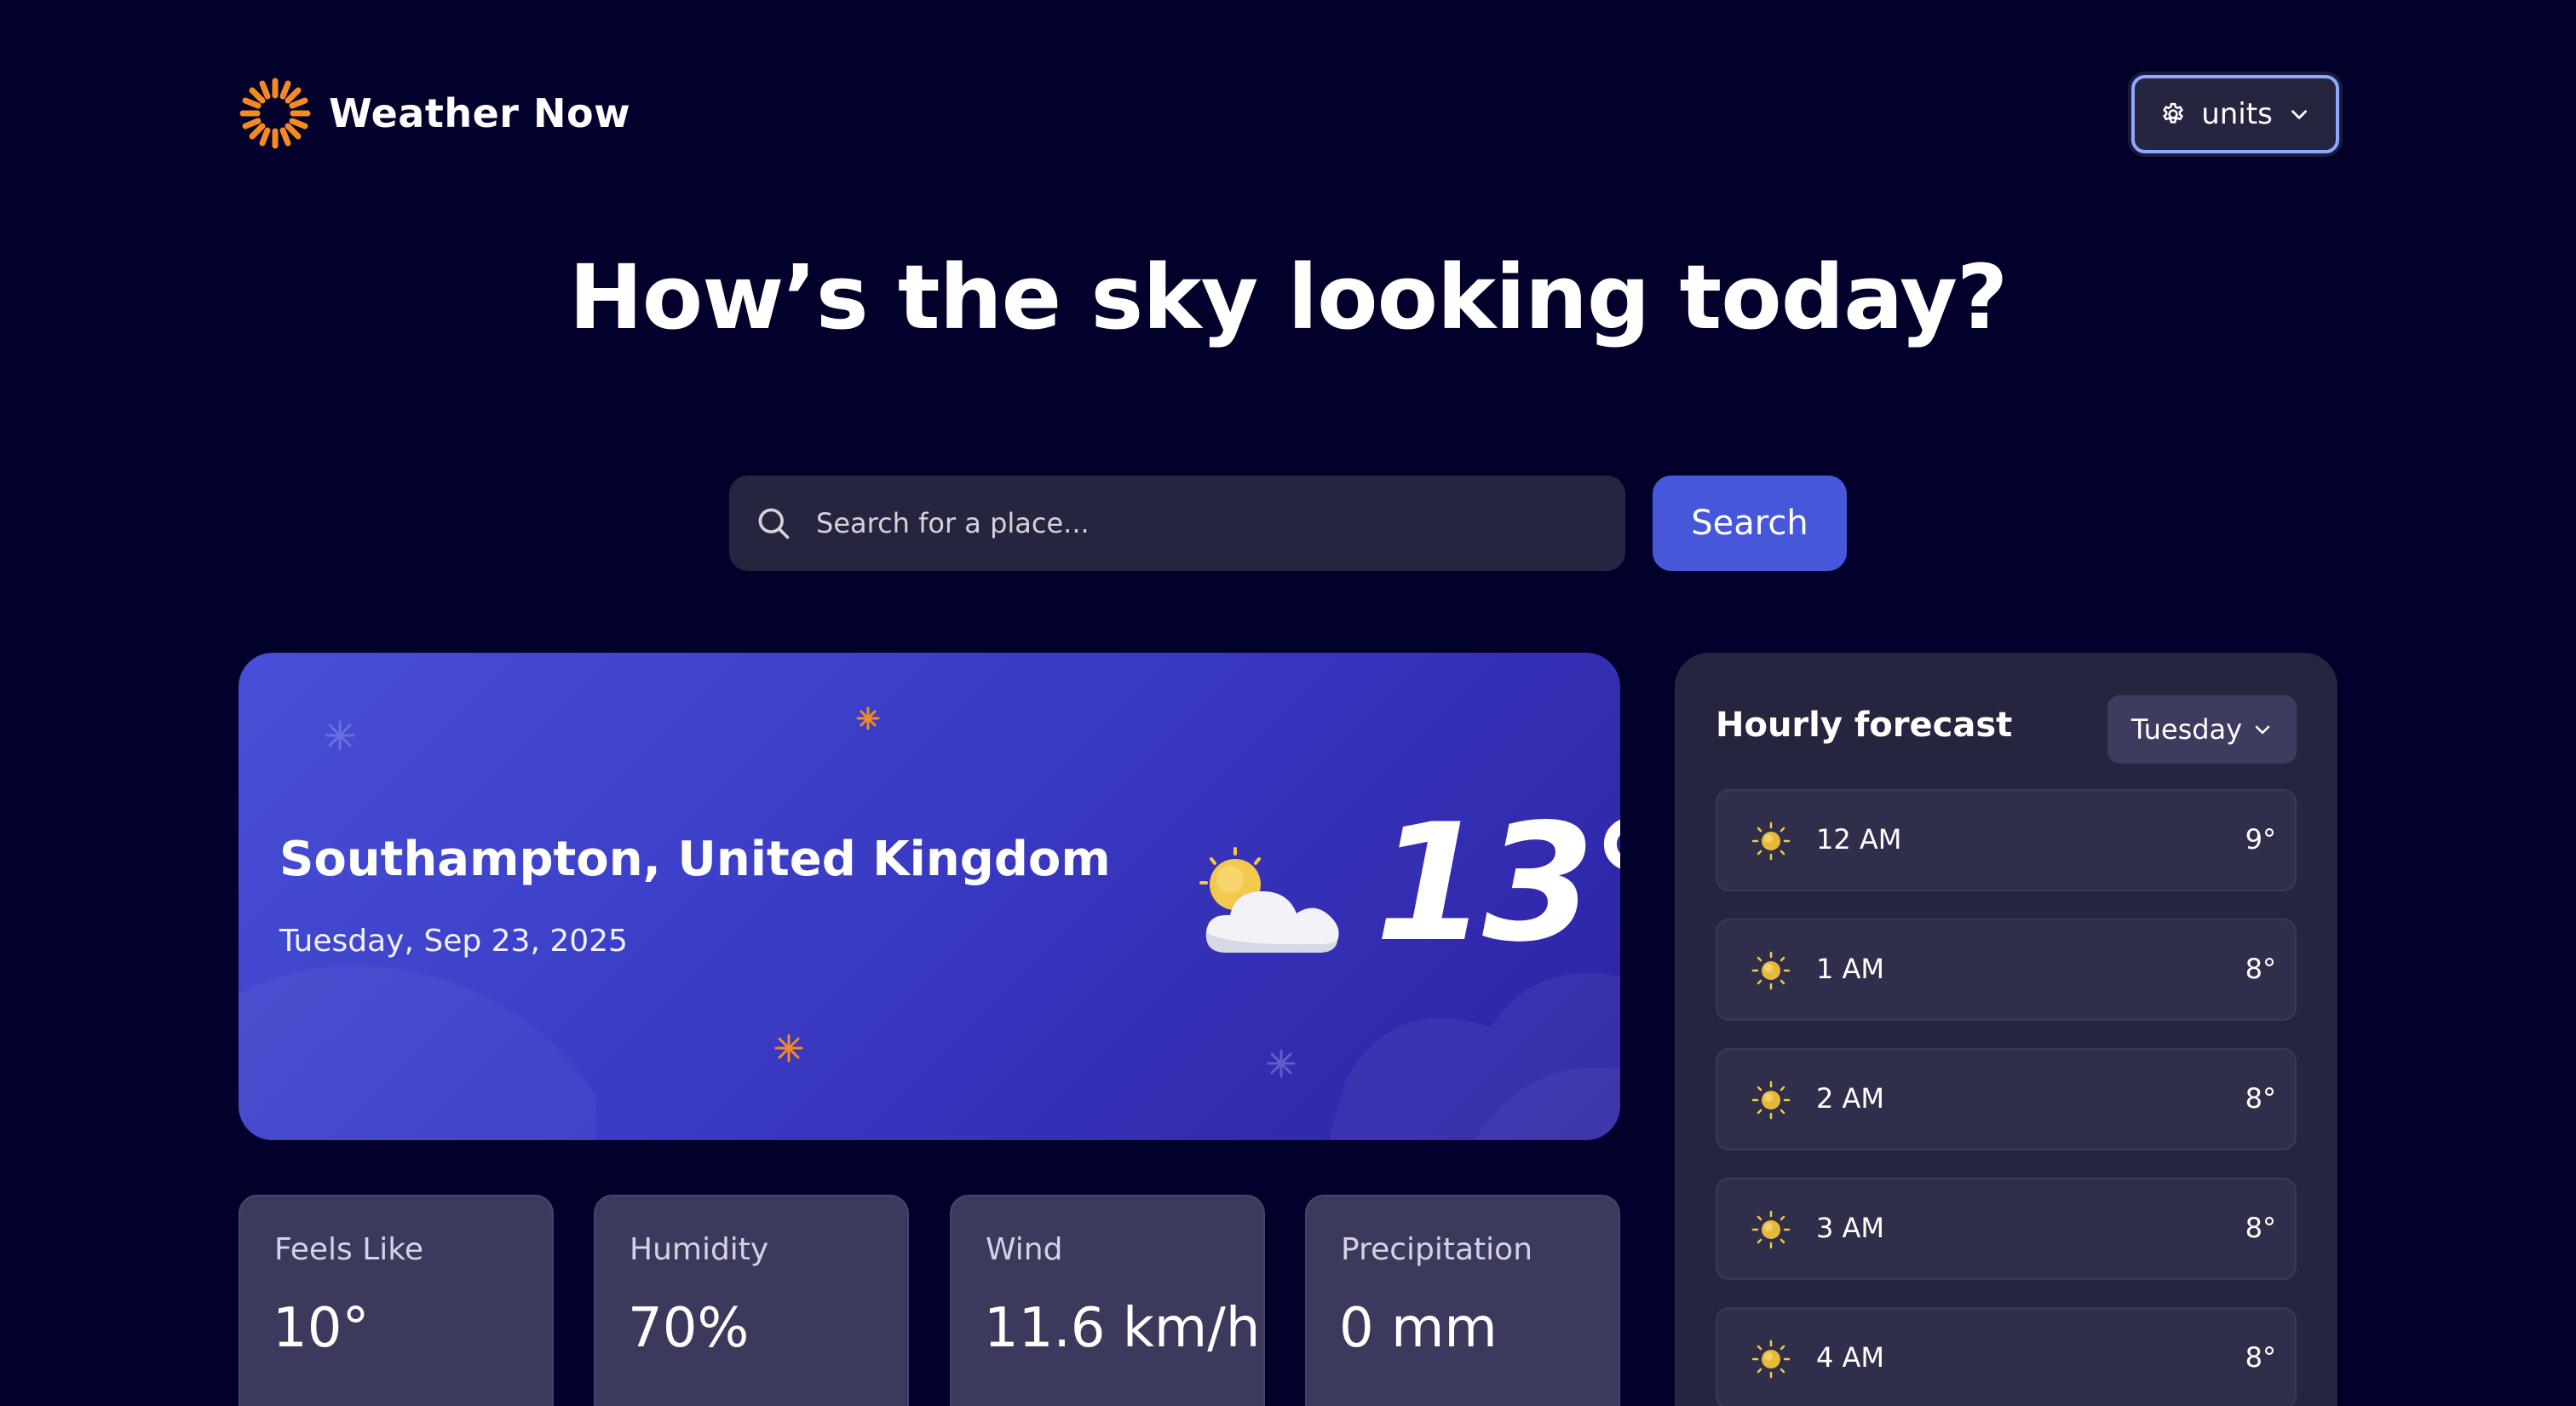 This screenshot has width=2576, height=1406. I want to click on current-temperature: 13°, so click(1497, 883).